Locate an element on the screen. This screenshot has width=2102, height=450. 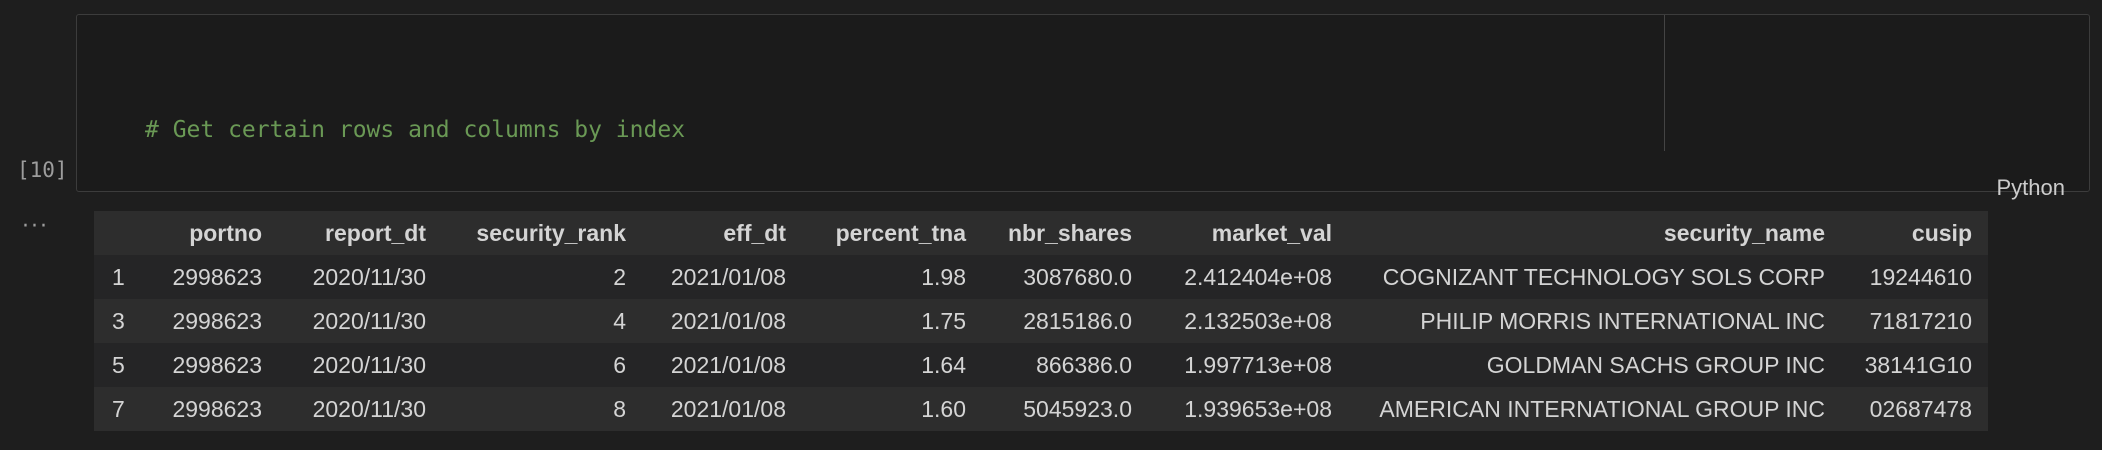
cell-market-val: 1.939653e+08 is located at coordinates (1258, 408).